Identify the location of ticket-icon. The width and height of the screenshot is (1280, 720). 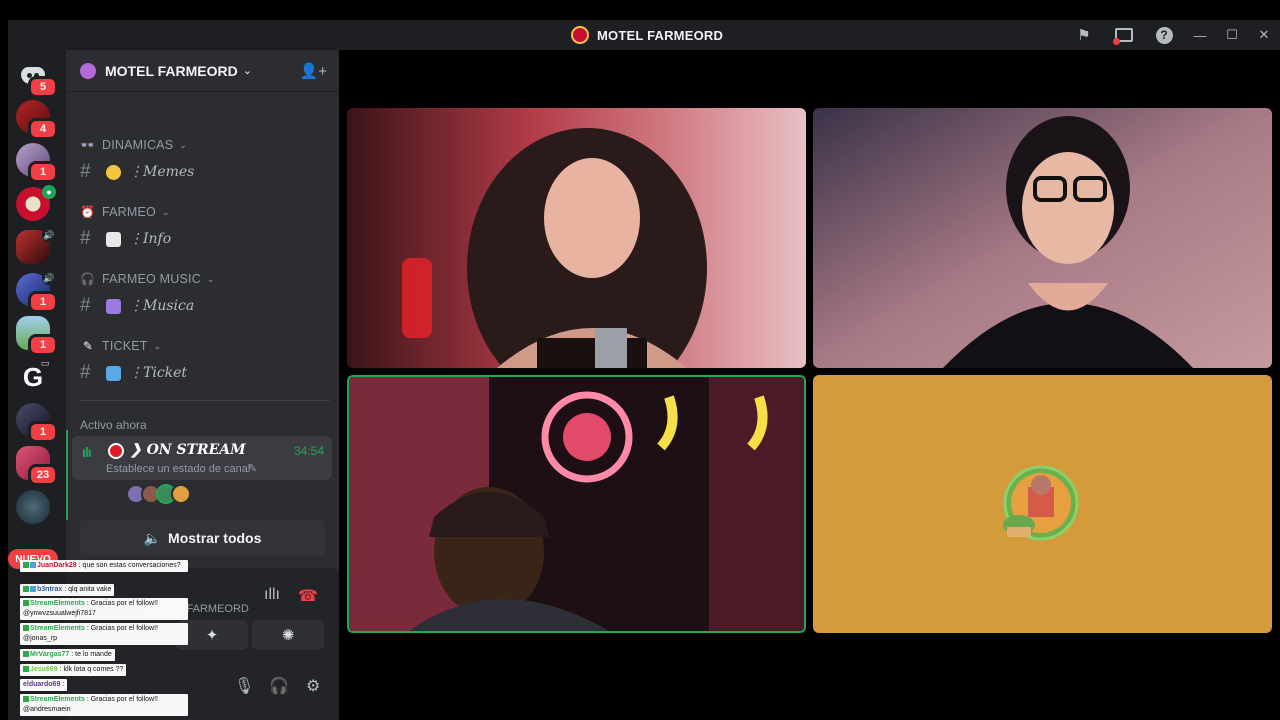
(113, 373).